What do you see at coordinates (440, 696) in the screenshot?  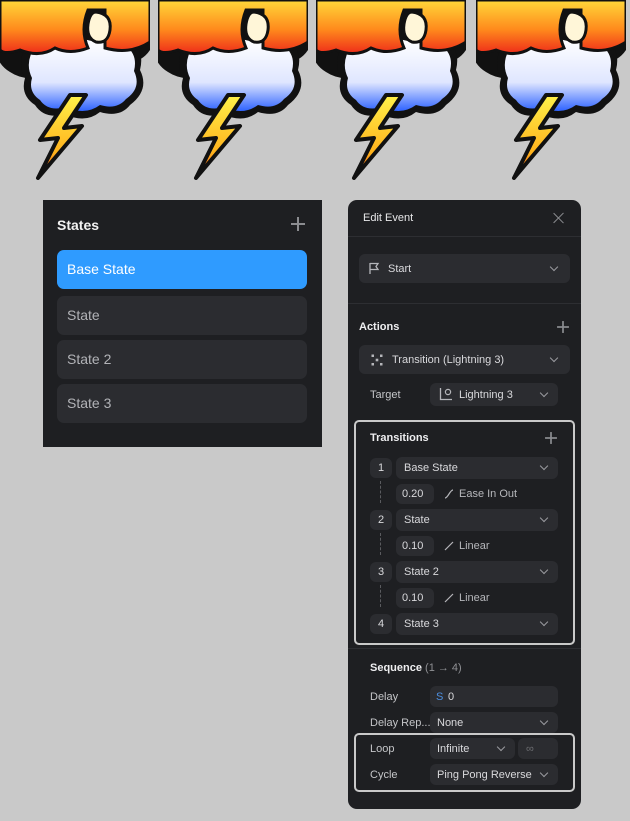 I see `delay-unit: S` at bounding box center [440, 696].